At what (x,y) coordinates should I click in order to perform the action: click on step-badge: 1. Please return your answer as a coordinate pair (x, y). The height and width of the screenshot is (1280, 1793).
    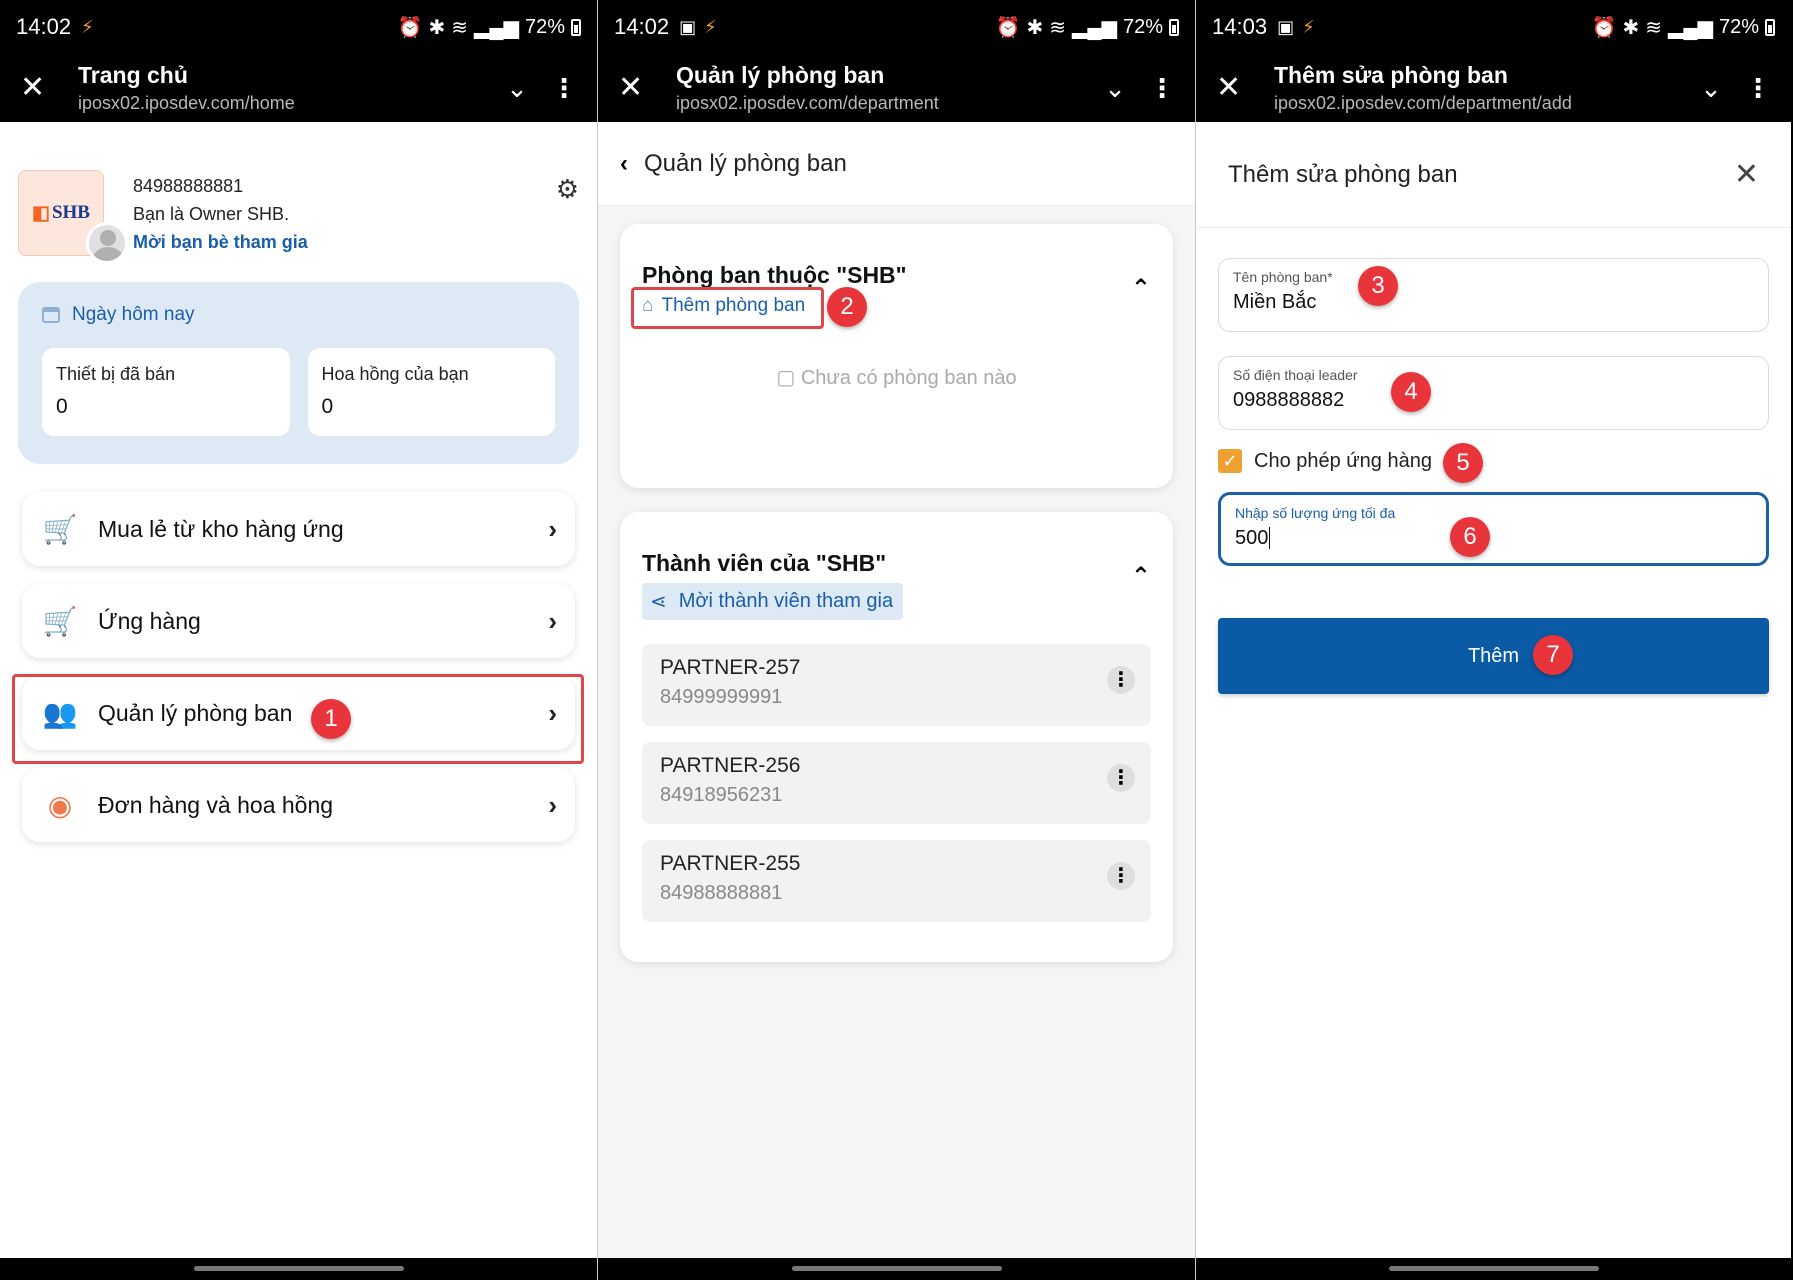
    Looking at the image, I should click on (331, 719).